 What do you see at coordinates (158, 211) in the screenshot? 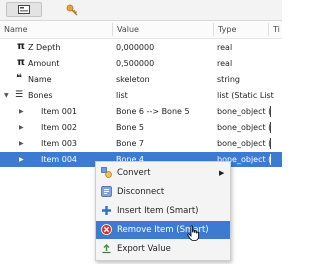
I see `menu-item-label: Insert Item (Smart)` at bounding box center [158, 211].